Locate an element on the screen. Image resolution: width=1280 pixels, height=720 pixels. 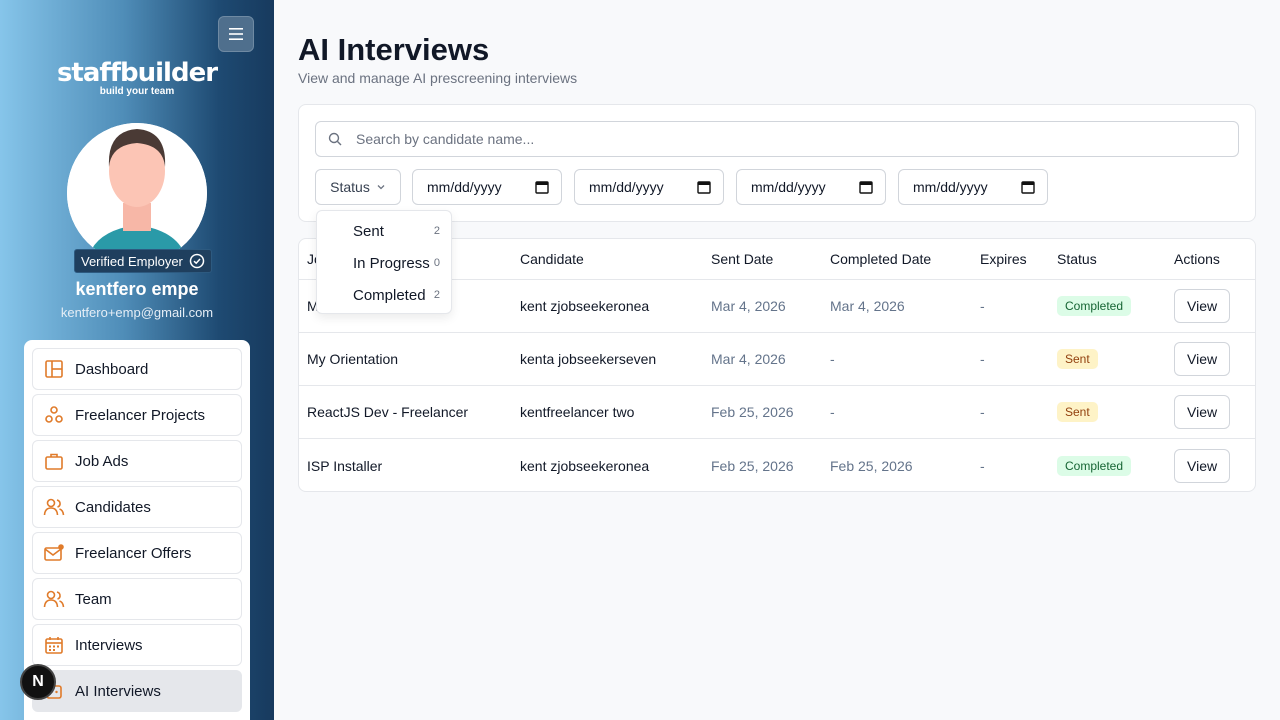
column-header-expires: Expires is located at coordinates (1003, 259).